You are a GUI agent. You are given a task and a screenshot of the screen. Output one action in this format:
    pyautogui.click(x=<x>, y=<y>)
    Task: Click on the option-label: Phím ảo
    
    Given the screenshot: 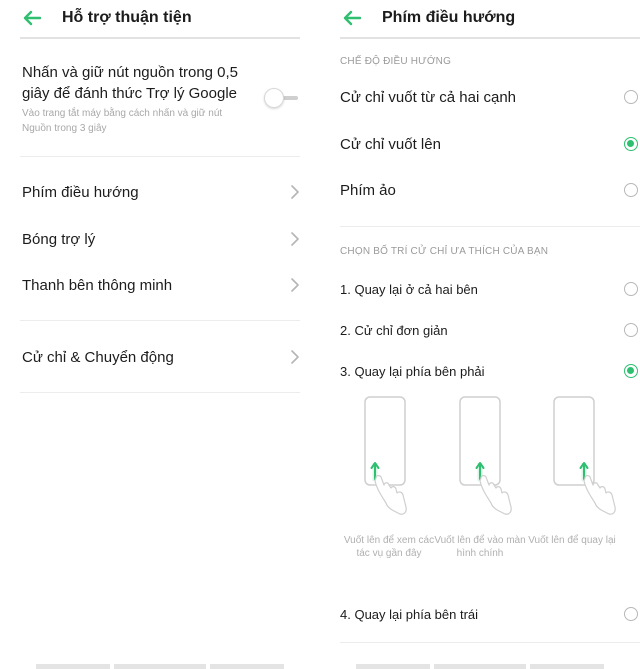 What is the action you would take?
    pyautogui.click(x=368, y=190)
    